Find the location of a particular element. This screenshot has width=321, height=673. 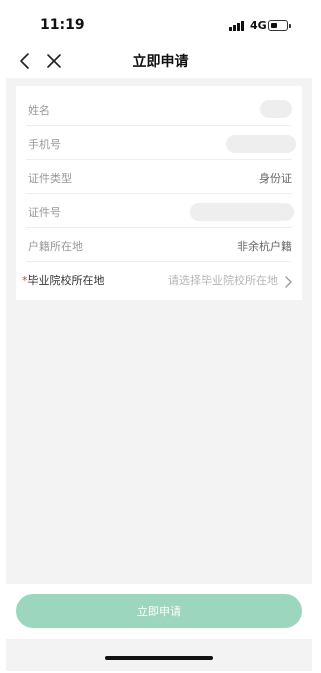

home-indicator is located at coordinates (159, 658).